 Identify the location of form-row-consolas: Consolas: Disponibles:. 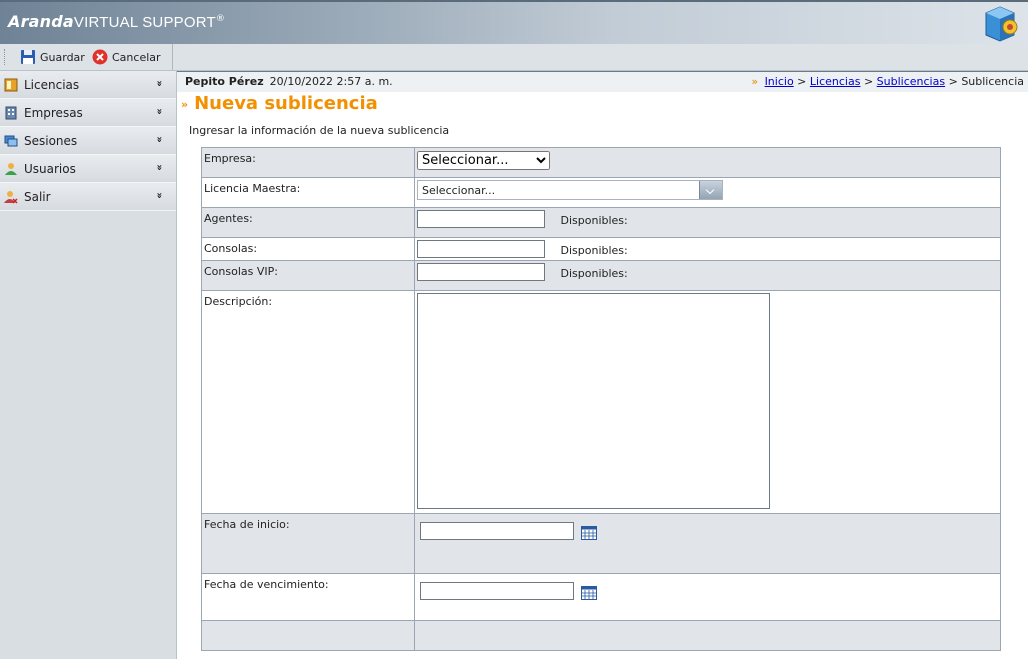
(601, 249).